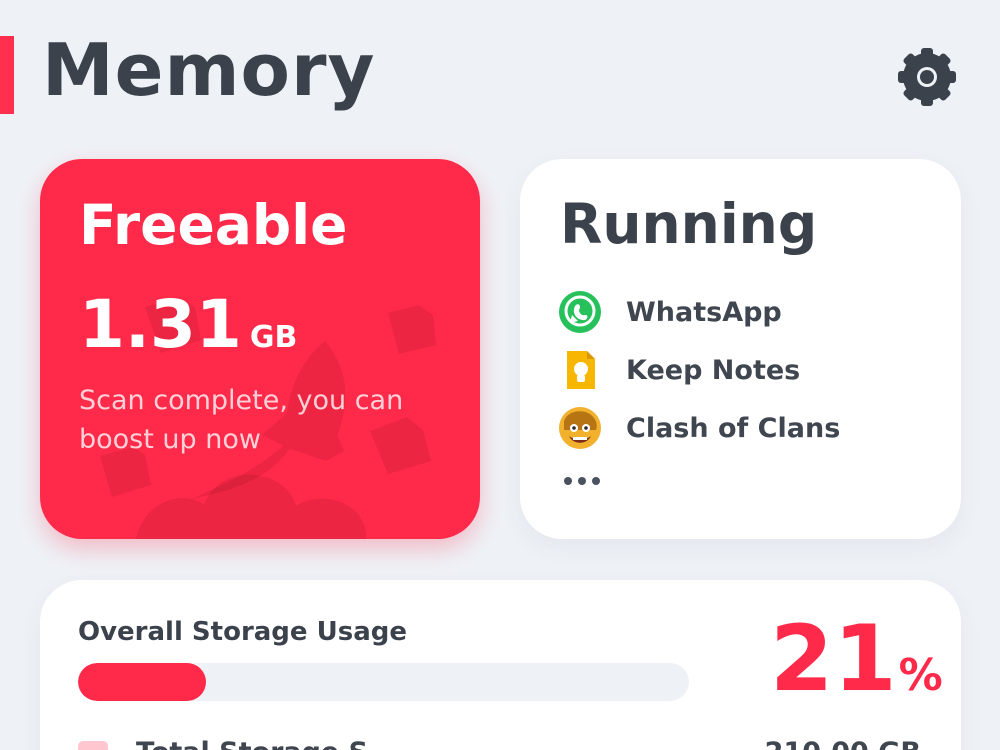  Describe the element at coordinates (7, 75) in the screenshot. I see `header-accent-bar` at that location.